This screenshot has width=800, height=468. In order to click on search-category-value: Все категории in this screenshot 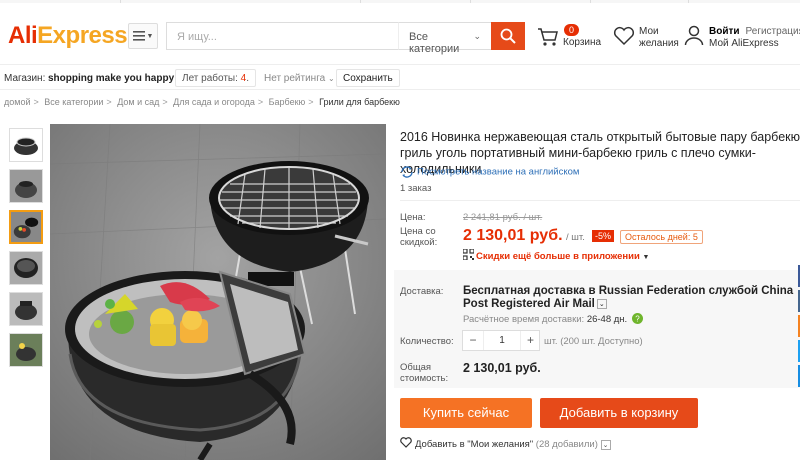, I will do `click(434, 43)`.